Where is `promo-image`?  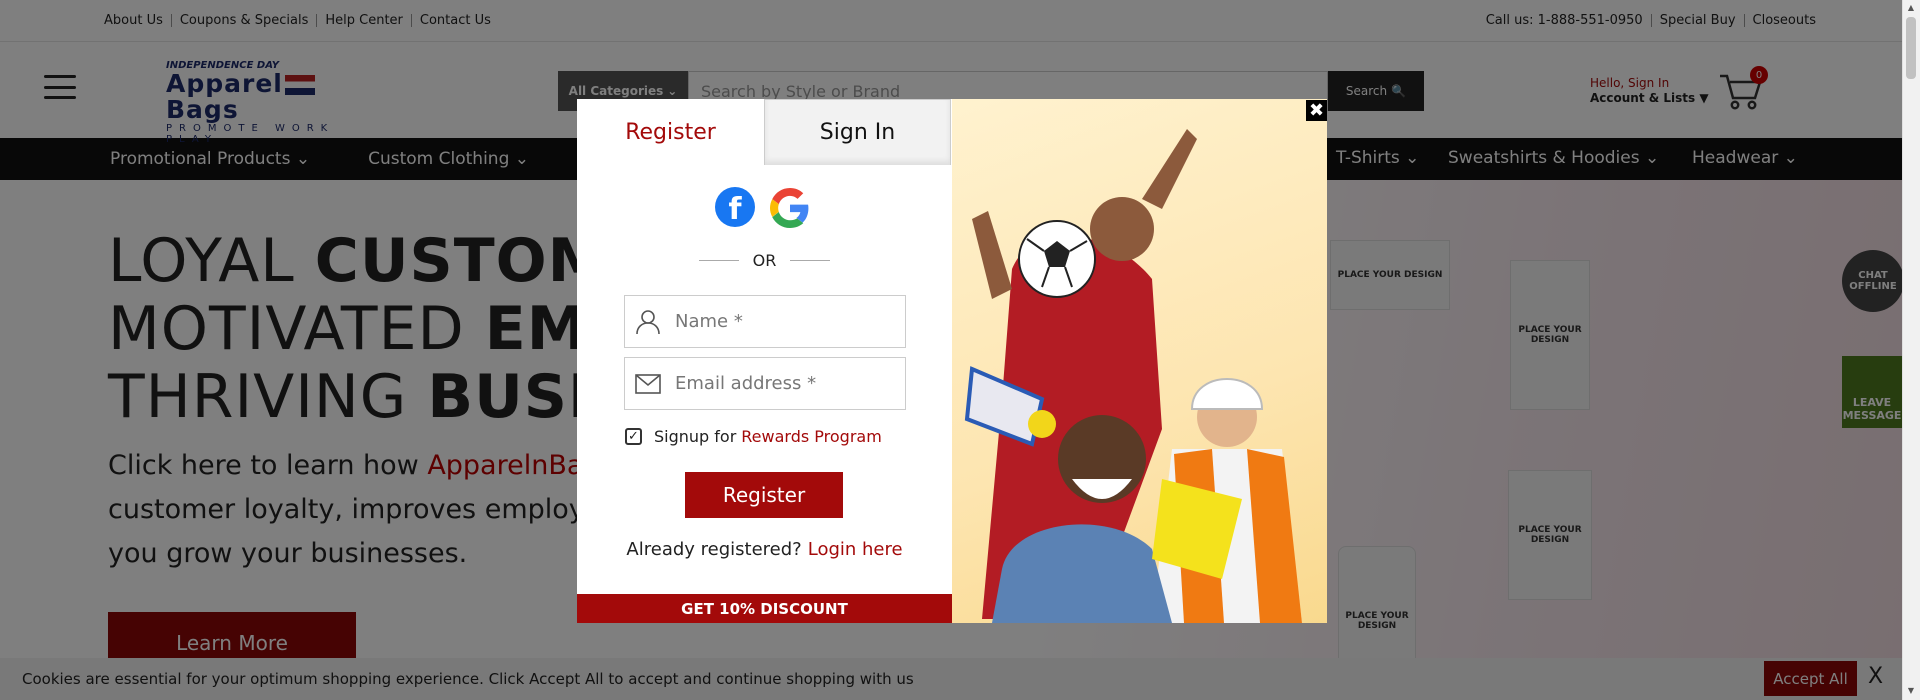 promo-image is located at coordinates (1139, 361).